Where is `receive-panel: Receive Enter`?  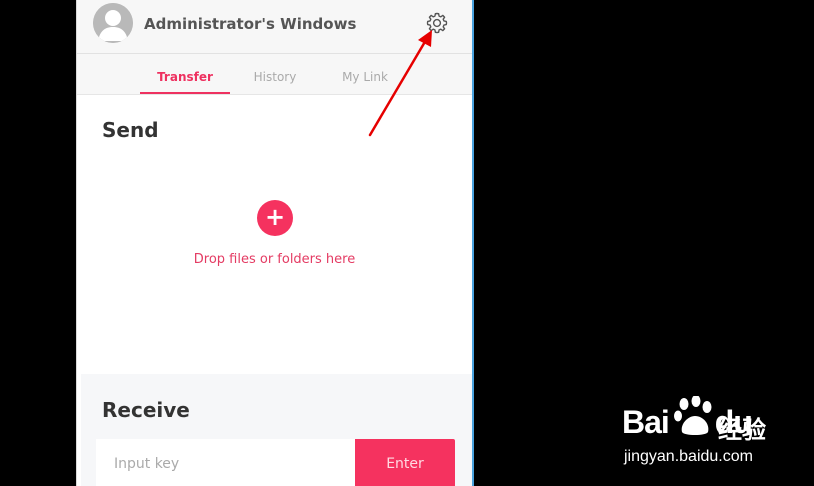 receive-panel: Receive Enter is located at coordinates (276, 430).